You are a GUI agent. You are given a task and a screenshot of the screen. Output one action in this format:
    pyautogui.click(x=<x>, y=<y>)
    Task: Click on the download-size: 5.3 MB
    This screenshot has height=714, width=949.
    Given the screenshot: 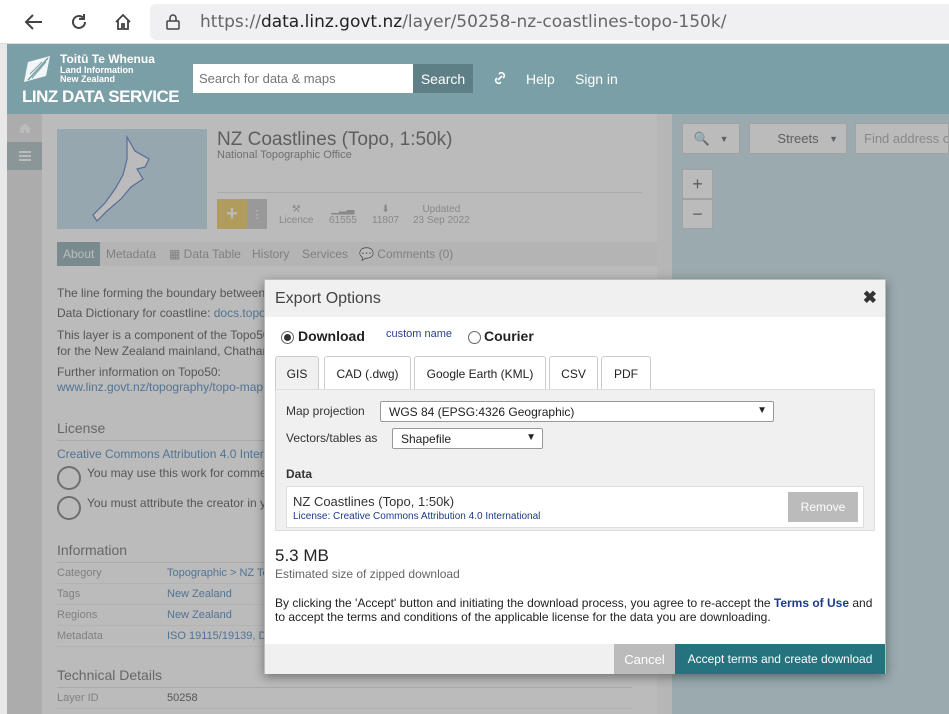 What is the action you would take?
    pyautogui.click(x=302, y=555)
    